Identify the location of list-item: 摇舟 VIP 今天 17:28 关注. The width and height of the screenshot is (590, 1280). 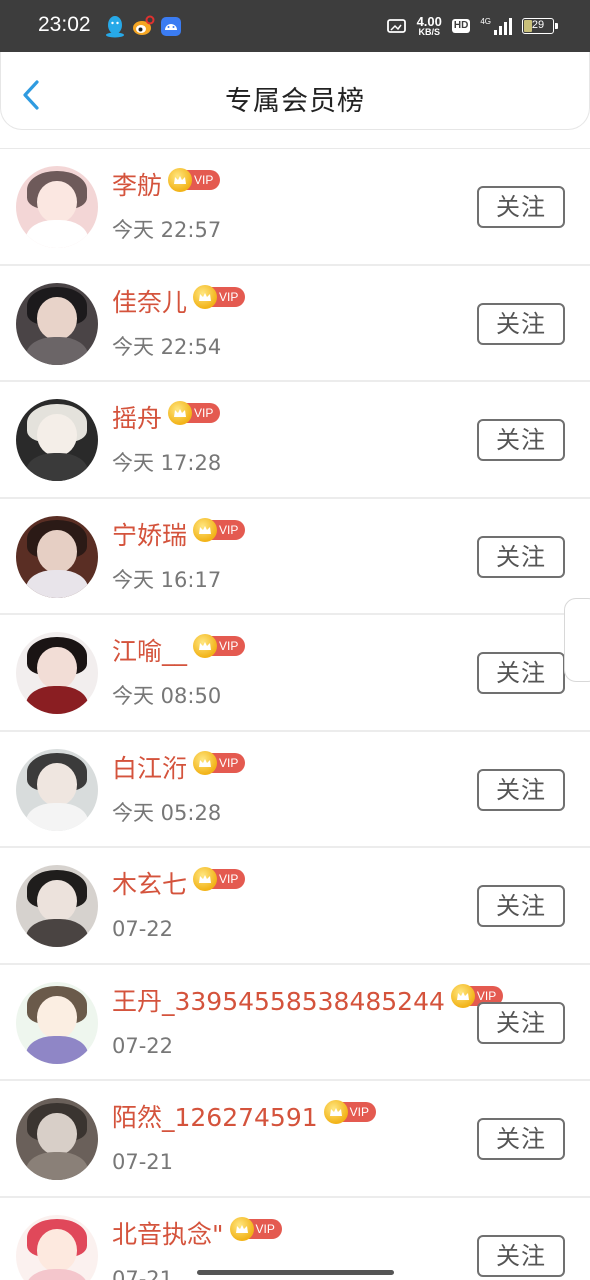
(295, 440).